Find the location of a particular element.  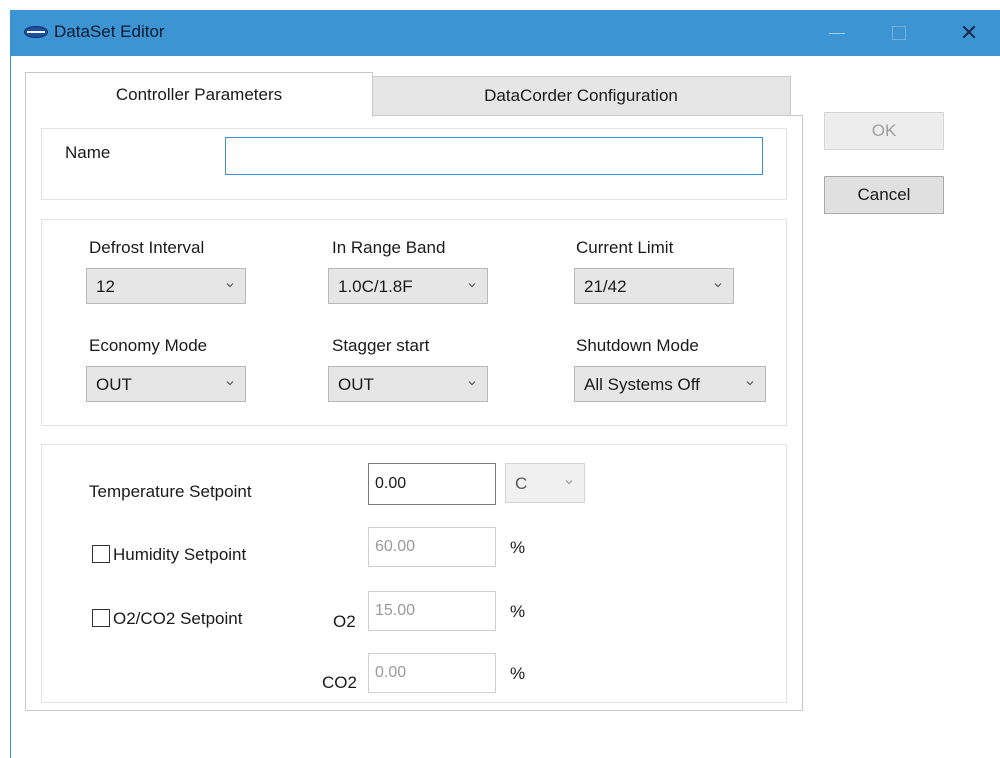

co2-input is located at coordinates (432, 673).